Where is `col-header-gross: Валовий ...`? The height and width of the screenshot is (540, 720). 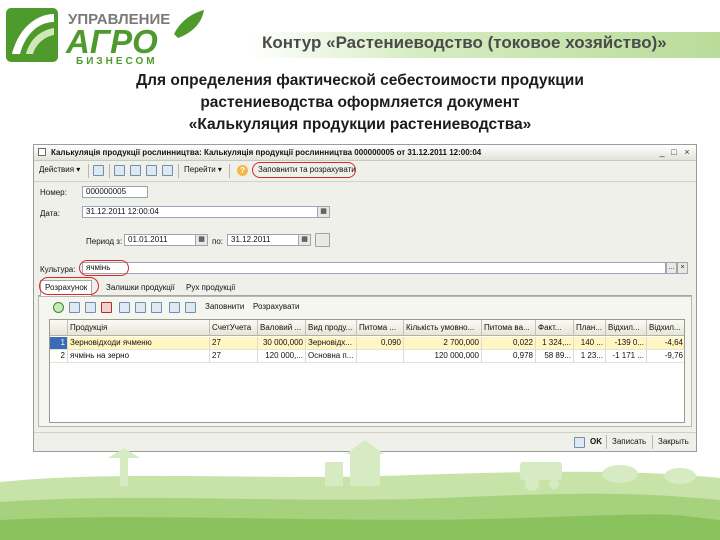 col-header-gross: Валовий ... is located at coordinates (282, 328).